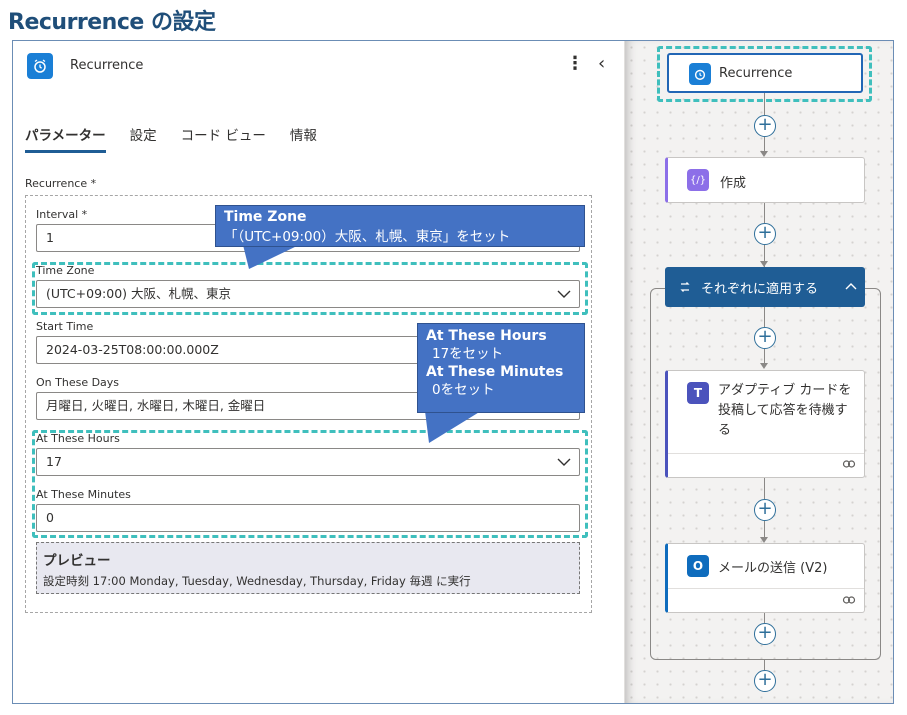 The image size is (907, 715). I want to click on preview-title: プレビュー, so click(77, 561).